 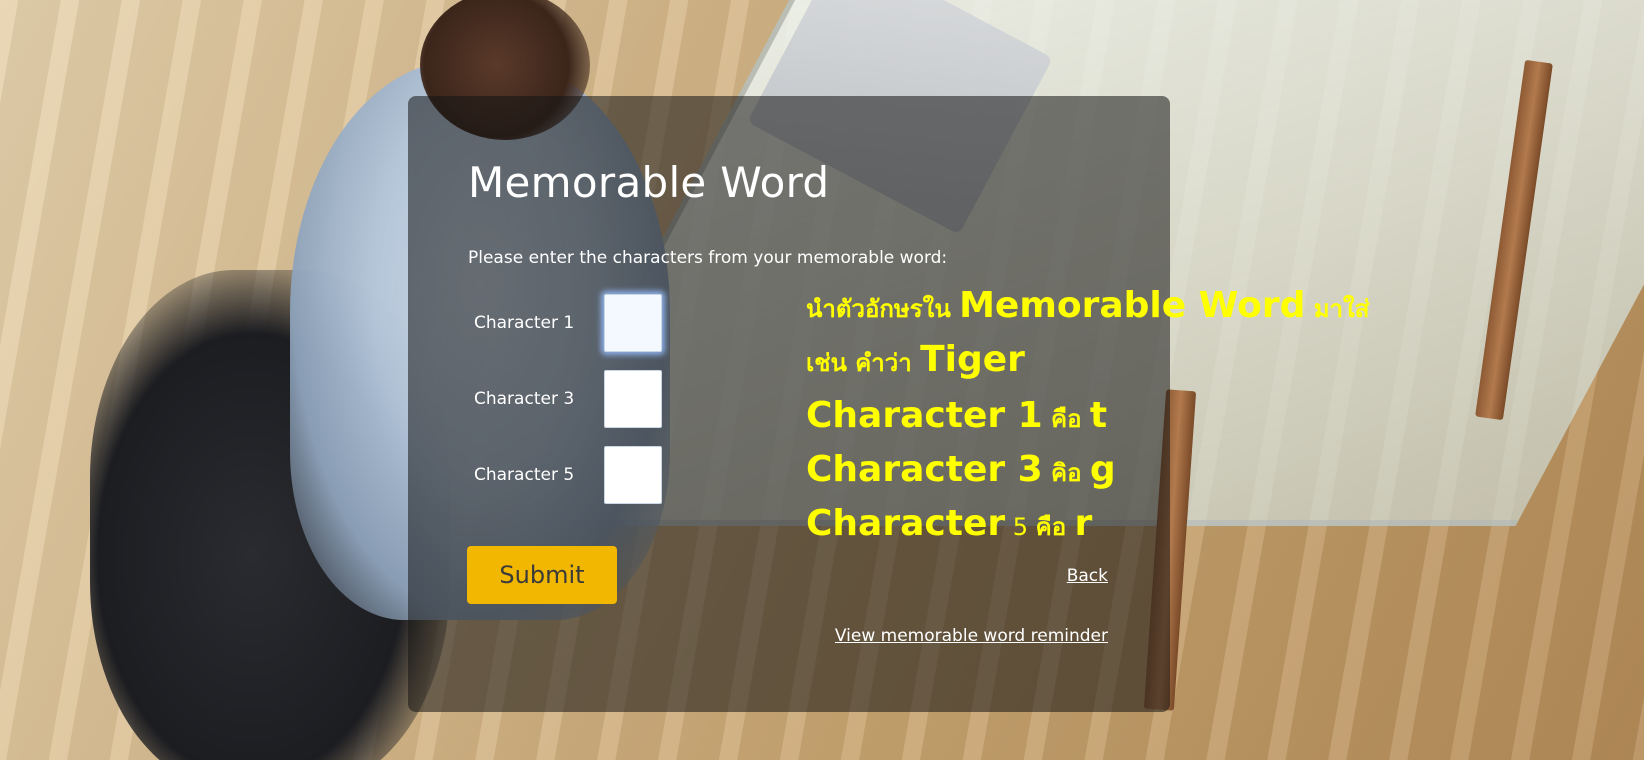 I want to click on page-title: Memorable Word, so click(x=649, y=182).